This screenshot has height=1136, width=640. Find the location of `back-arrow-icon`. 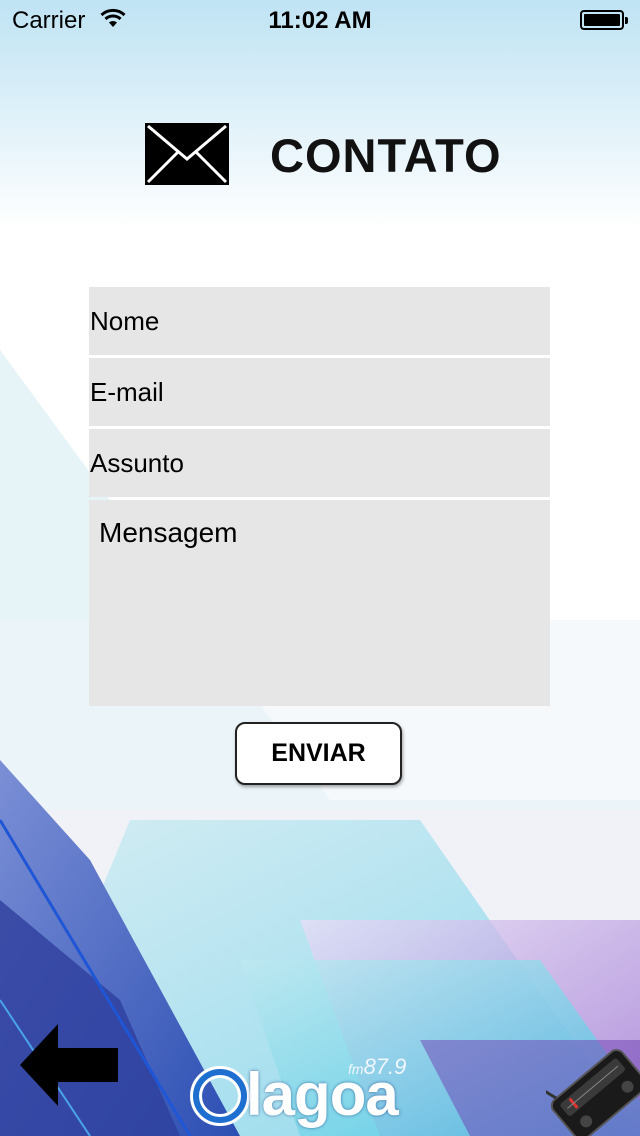

back-arrow-icon is located at coordinates (69, 1065).